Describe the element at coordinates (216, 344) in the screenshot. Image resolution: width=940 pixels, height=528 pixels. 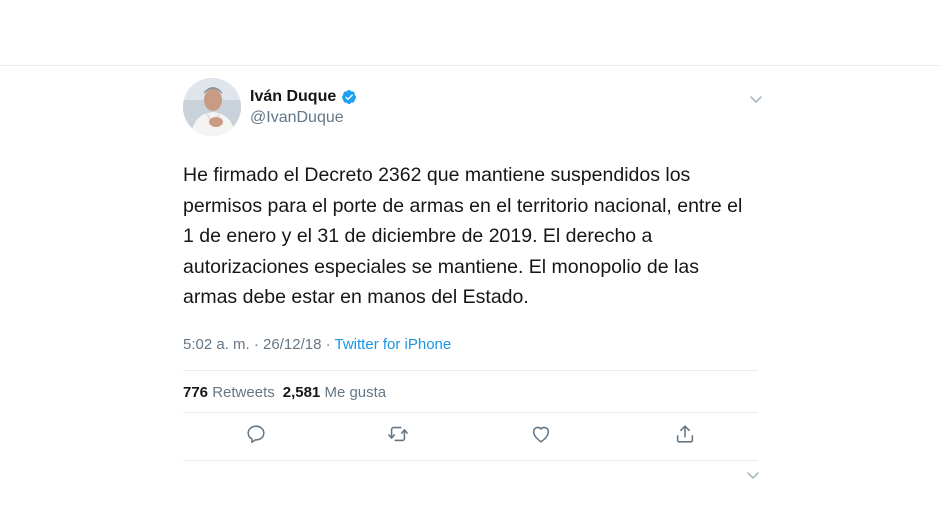
I see `tweet-time: 5:02 a. m.` at that location.